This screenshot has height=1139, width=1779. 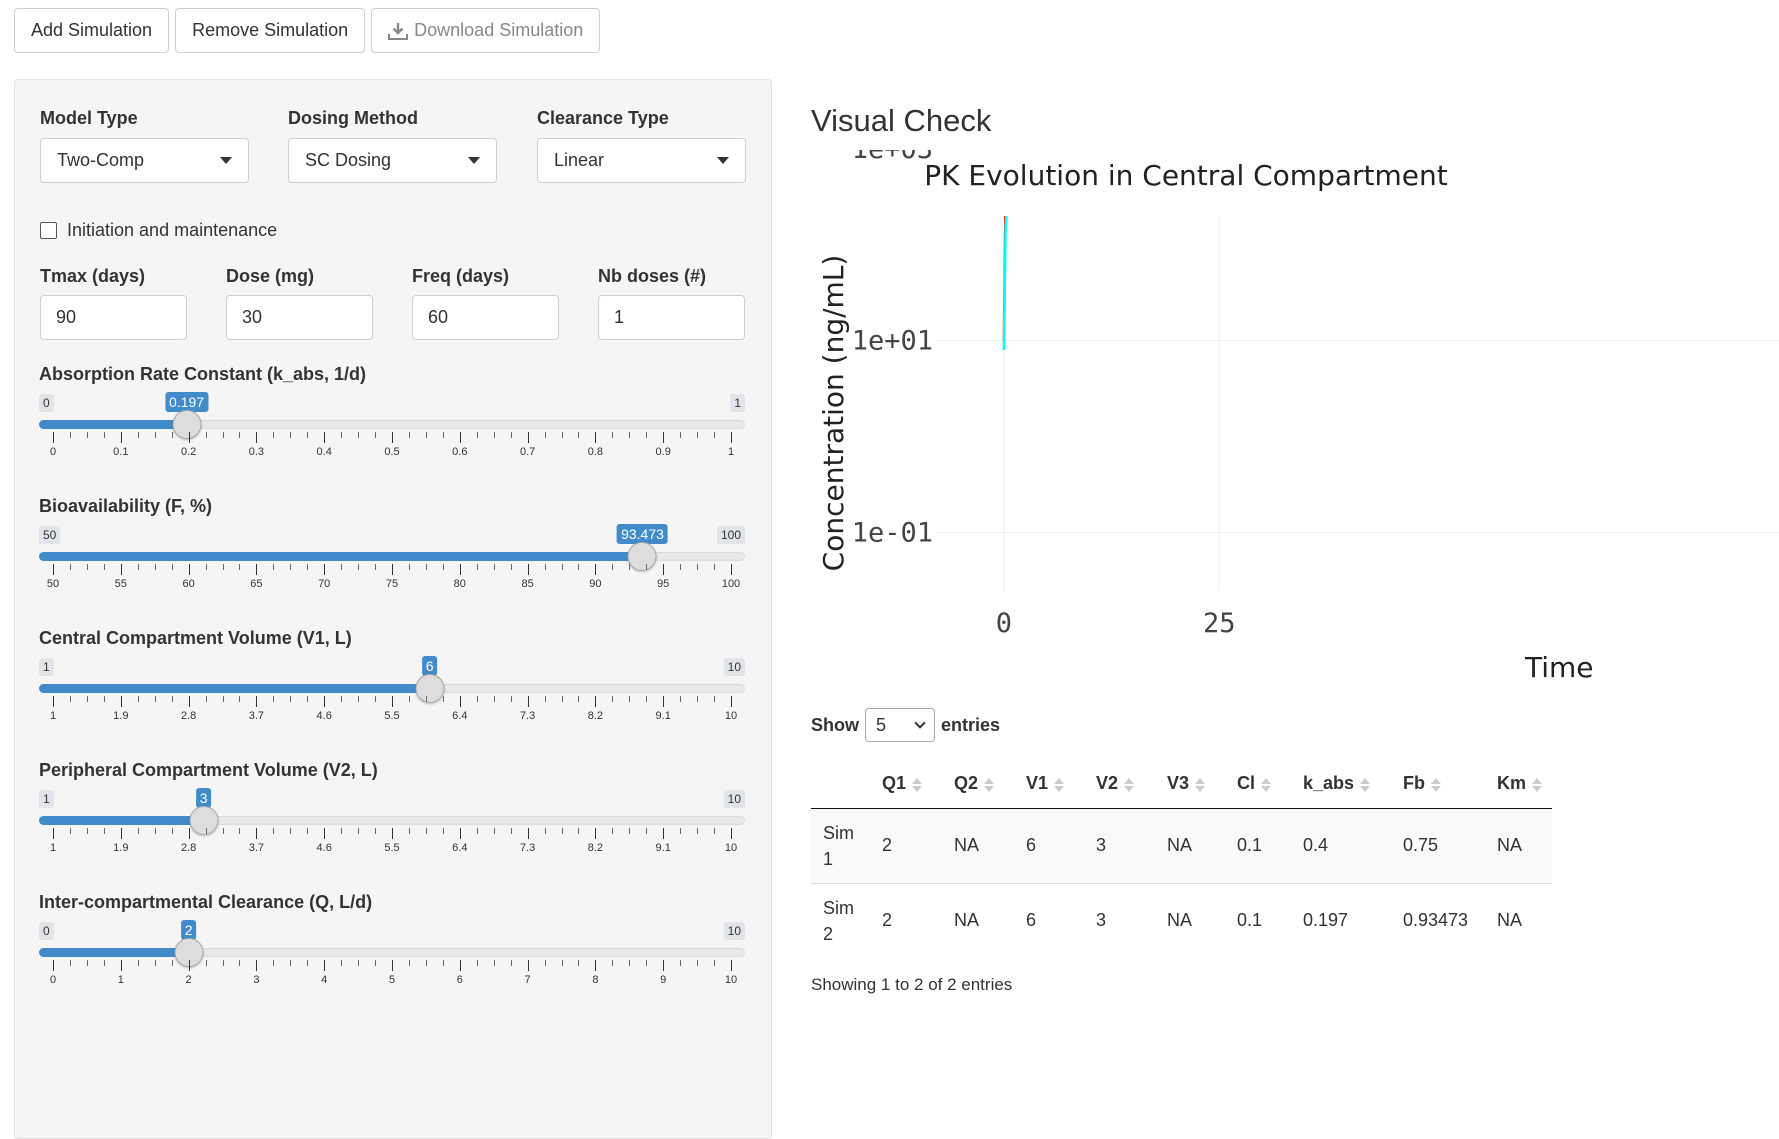 I want to click on range-slider: 1 10 6 1 1.9 2.8 3.7 4.6 5.5 6.4 7.3 8.2 9.1 10, so click(x=392, y=707).